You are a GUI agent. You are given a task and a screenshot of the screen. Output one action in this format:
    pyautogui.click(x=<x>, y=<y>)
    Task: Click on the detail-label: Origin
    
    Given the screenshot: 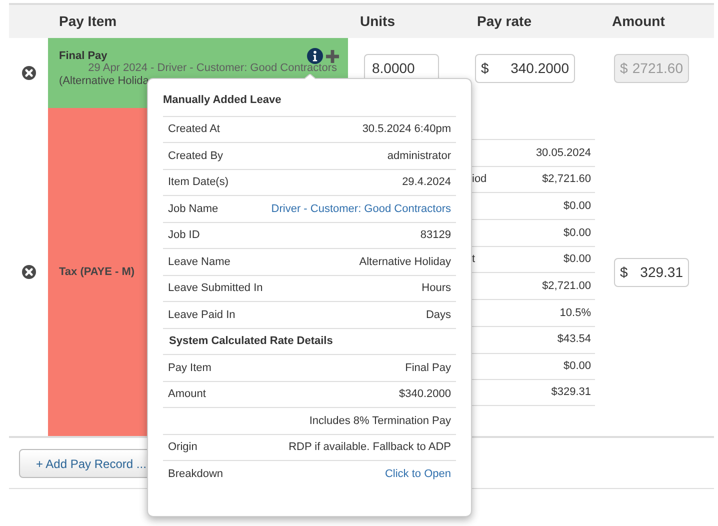 What is the action you would take?
    pyautogui.click(x=183, y=447)
    